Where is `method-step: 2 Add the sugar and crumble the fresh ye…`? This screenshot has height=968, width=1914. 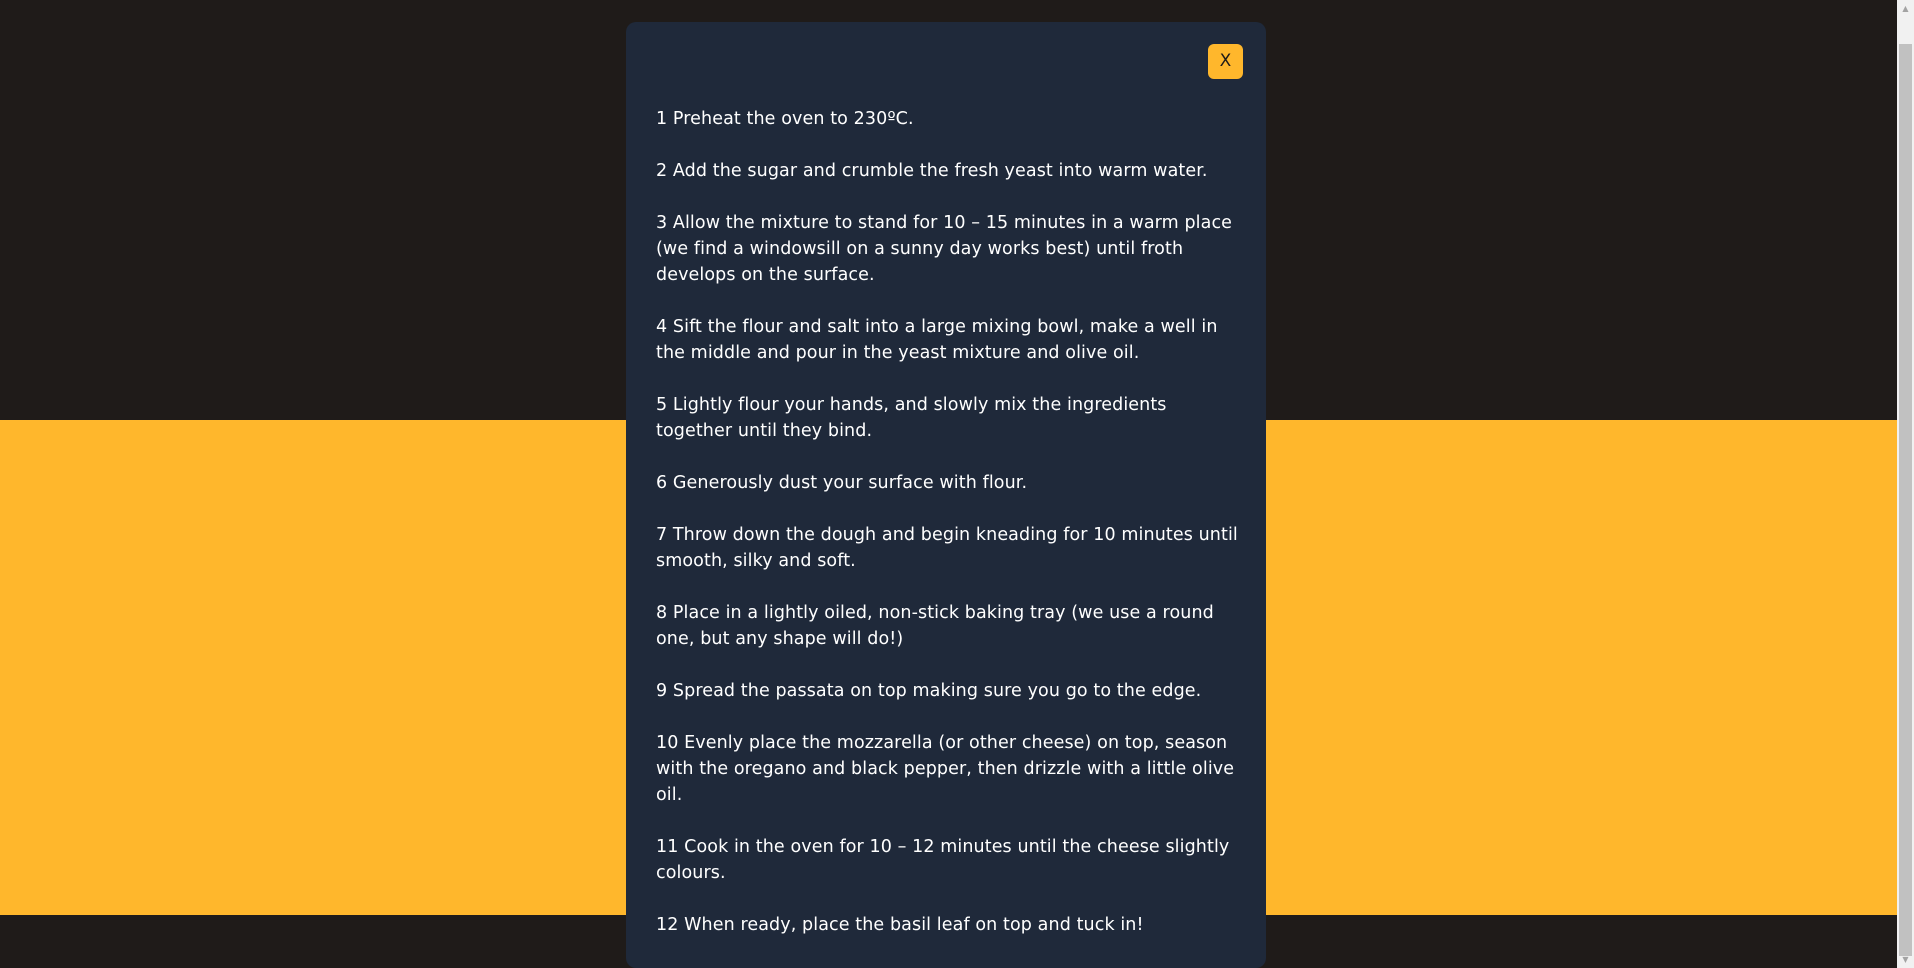 method-step: 2 Add the sugar and crumble the fresh ye… is located at coordinates (932, 171).